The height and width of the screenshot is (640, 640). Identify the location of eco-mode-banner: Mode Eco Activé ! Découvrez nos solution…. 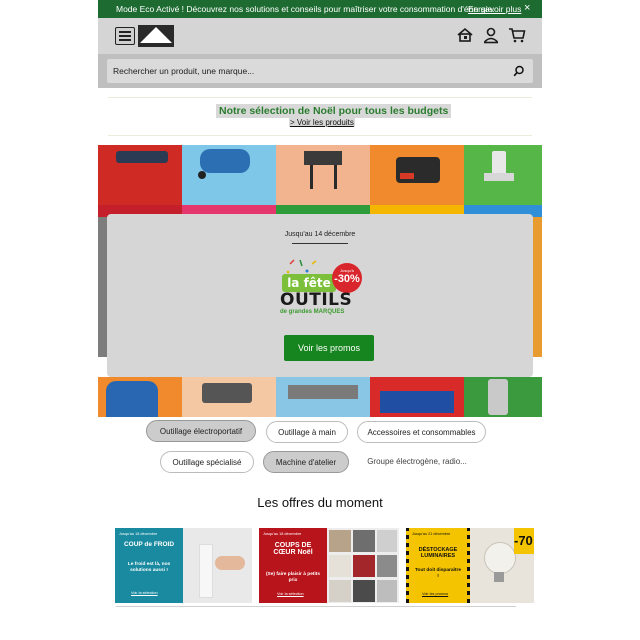
(320, 9).